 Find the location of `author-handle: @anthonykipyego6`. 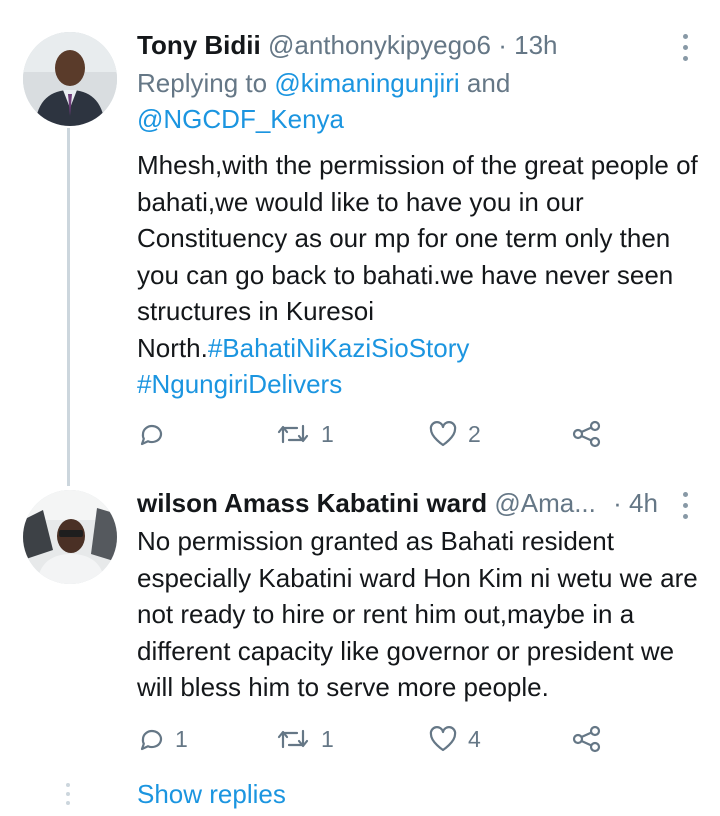

author-handle: @anthonykipyego6 is located at coordinates (379, 45).